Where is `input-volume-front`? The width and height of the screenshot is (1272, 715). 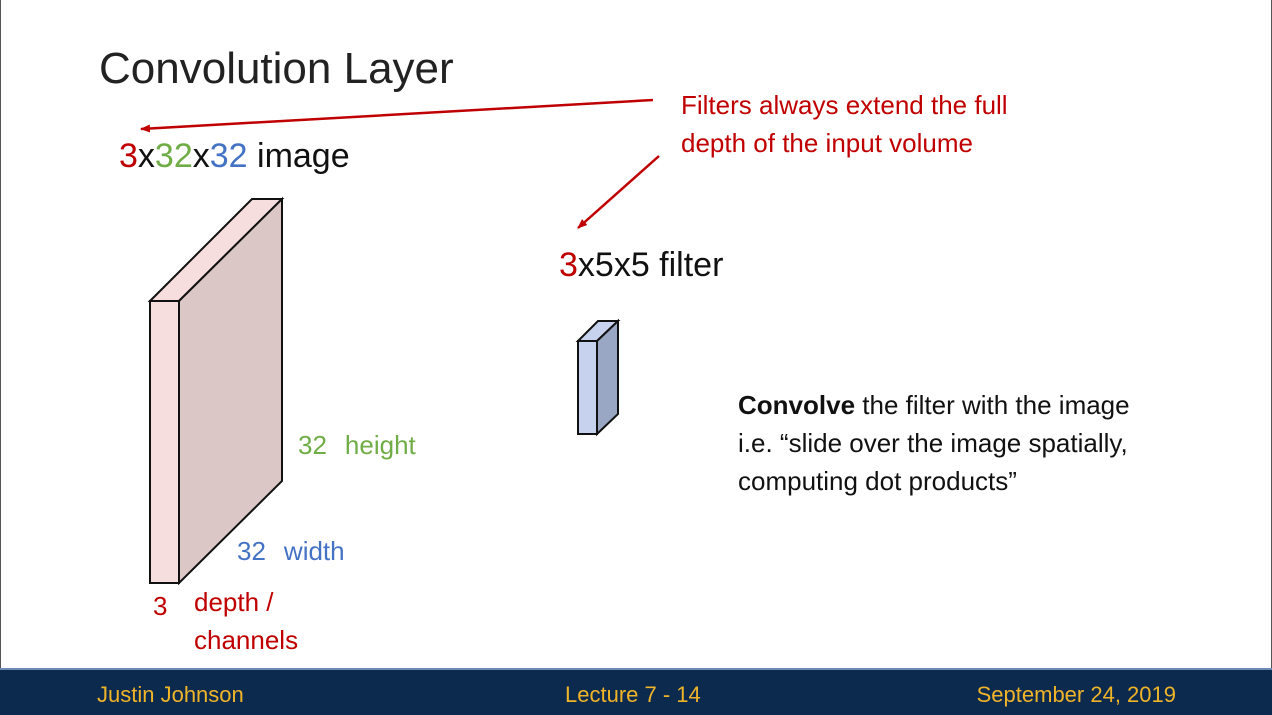
input-volume-front is located at coordinates (164, 442).